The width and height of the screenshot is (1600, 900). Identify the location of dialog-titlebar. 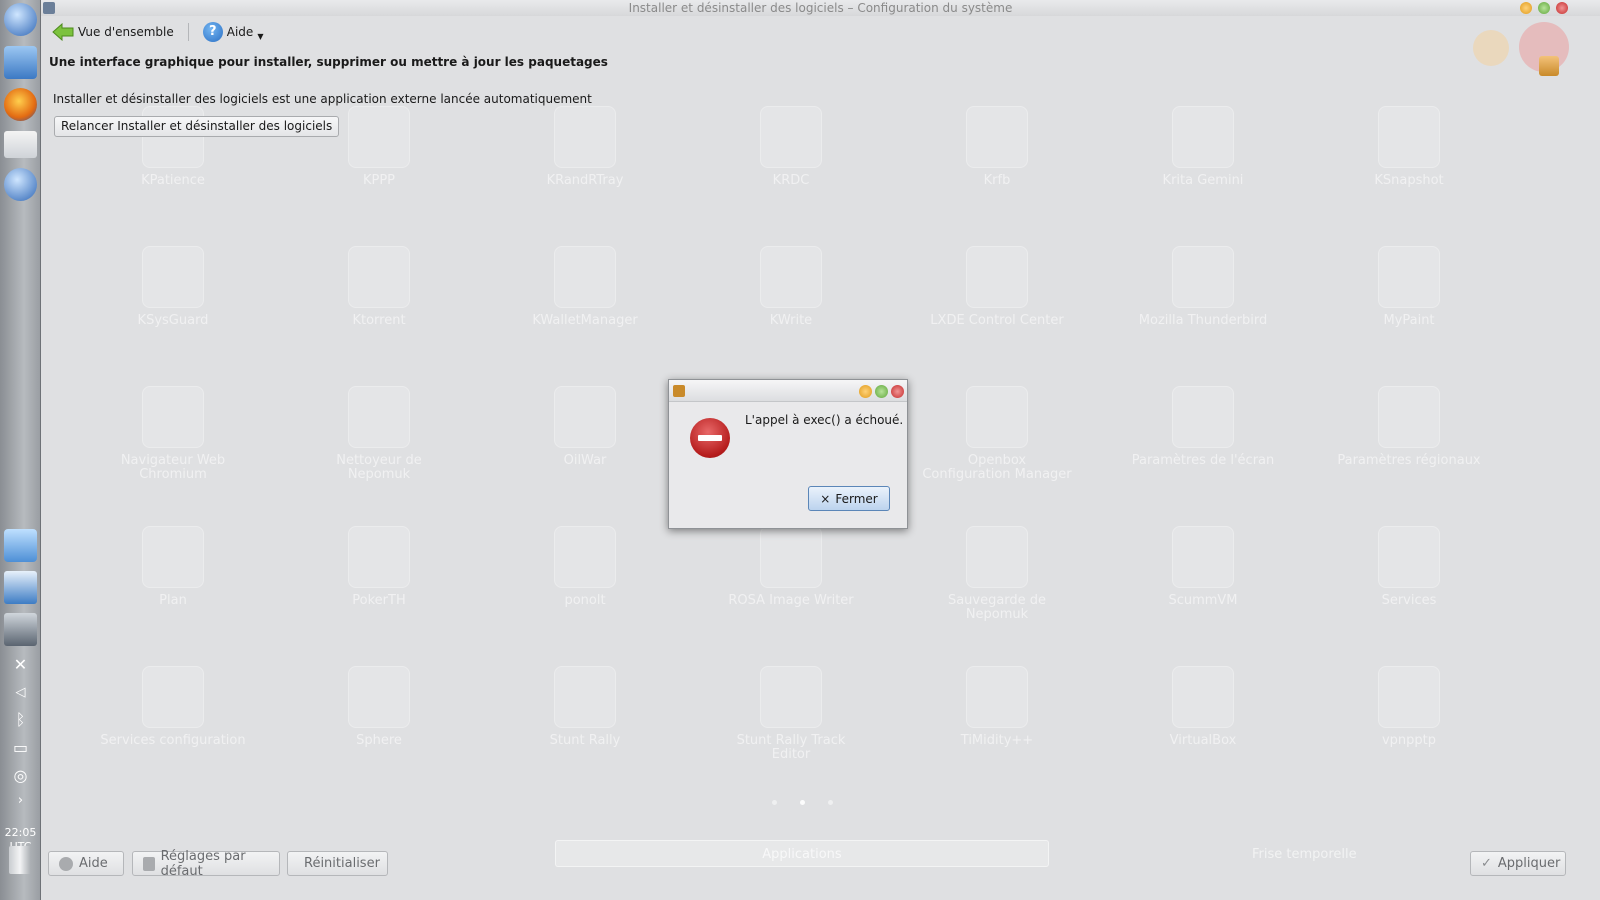
(788, 391).